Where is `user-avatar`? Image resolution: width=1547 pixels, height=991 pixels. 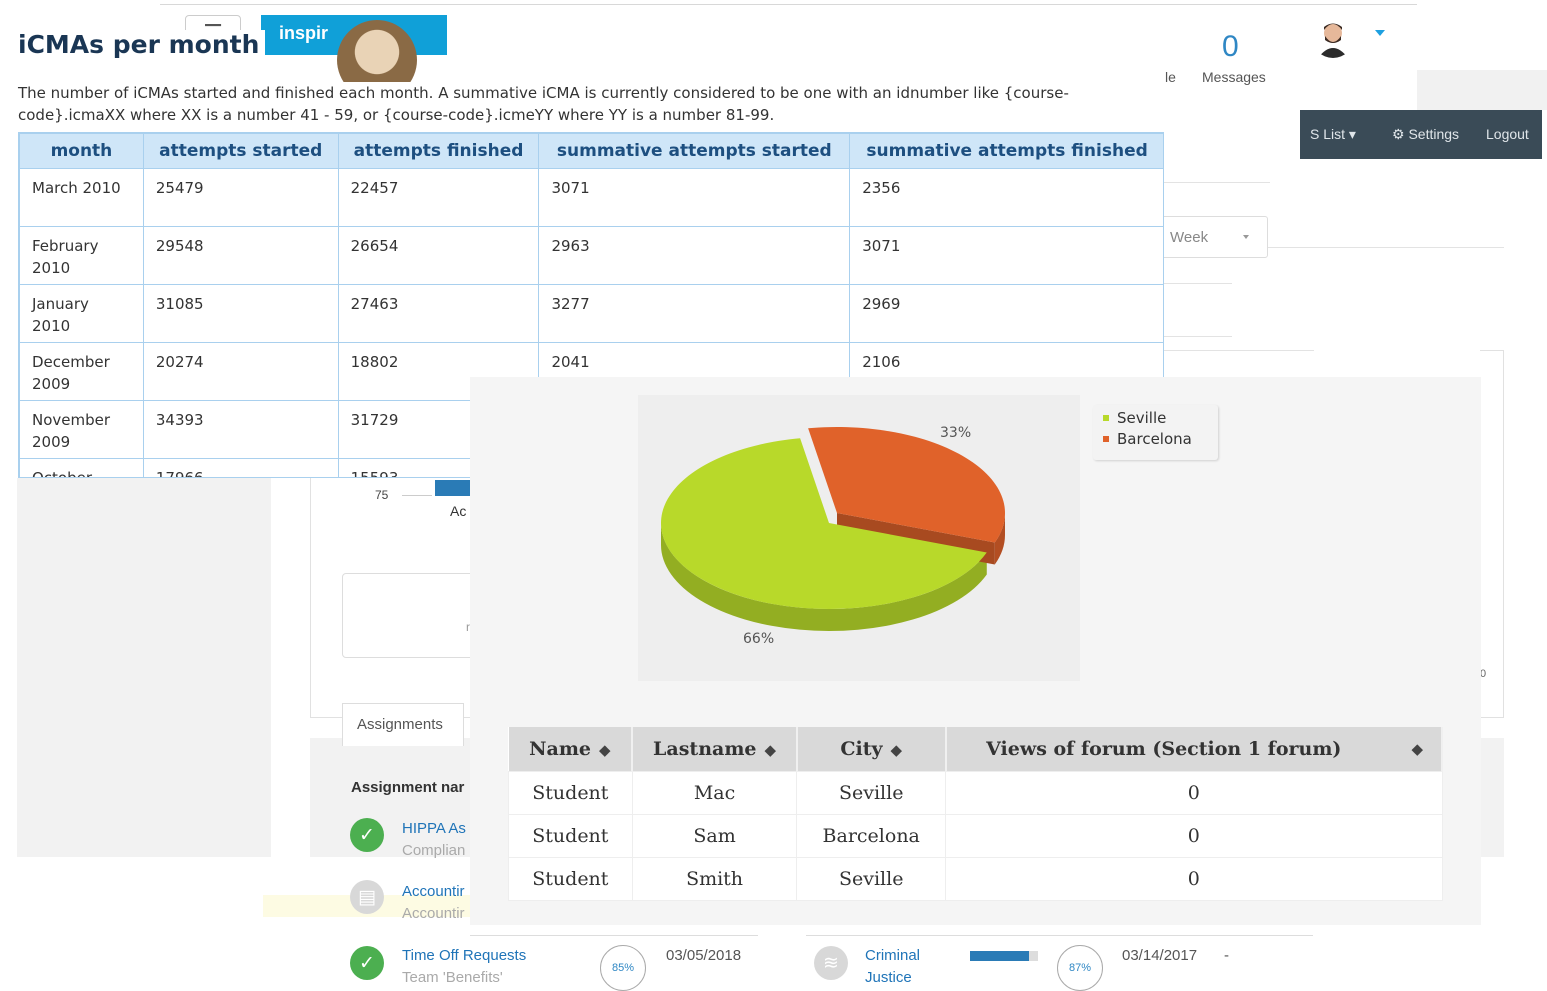 user-avatar is located at coordinates (1333, 37).